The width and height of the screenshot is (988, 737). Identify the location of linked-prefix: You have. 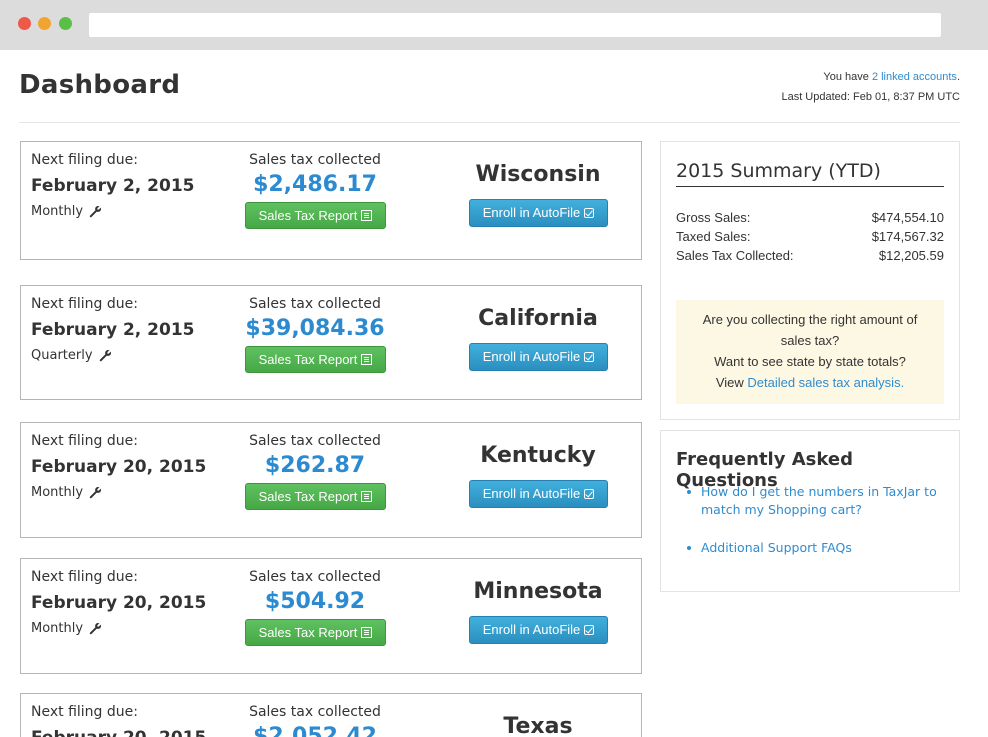
(847, 77).